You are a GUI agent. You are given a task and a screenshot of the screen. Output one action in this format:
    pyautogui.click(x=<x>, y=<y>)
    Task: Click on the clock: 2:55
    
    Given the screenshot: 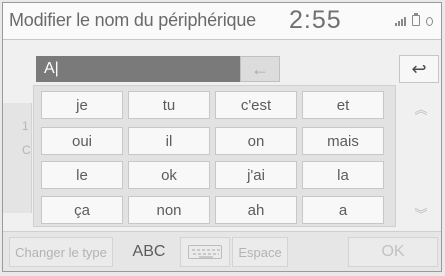 What is the action you would take?
    pyautogui.click(x=315, y=20)
    